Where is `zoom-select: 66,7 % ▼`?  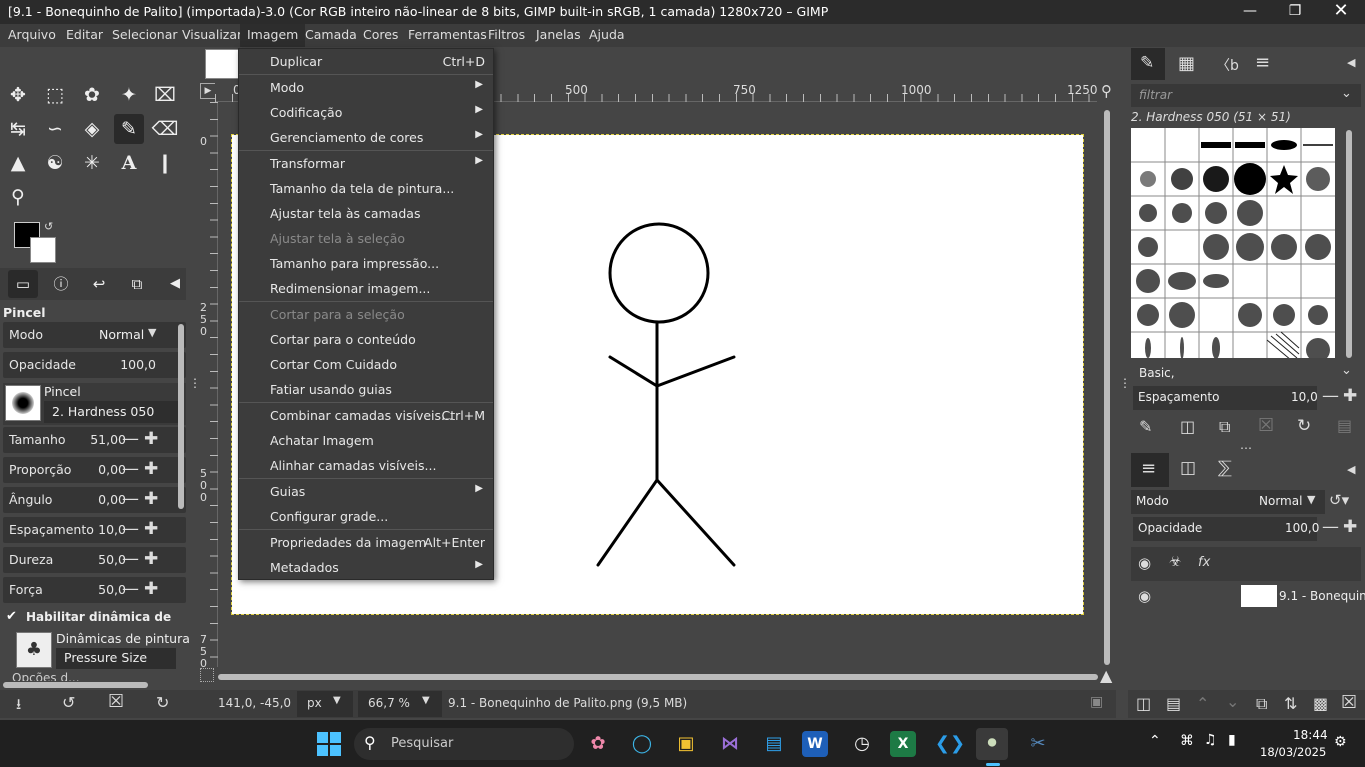
zoom-select: 66,7 % ▼ is located at coordinates (400, 704).